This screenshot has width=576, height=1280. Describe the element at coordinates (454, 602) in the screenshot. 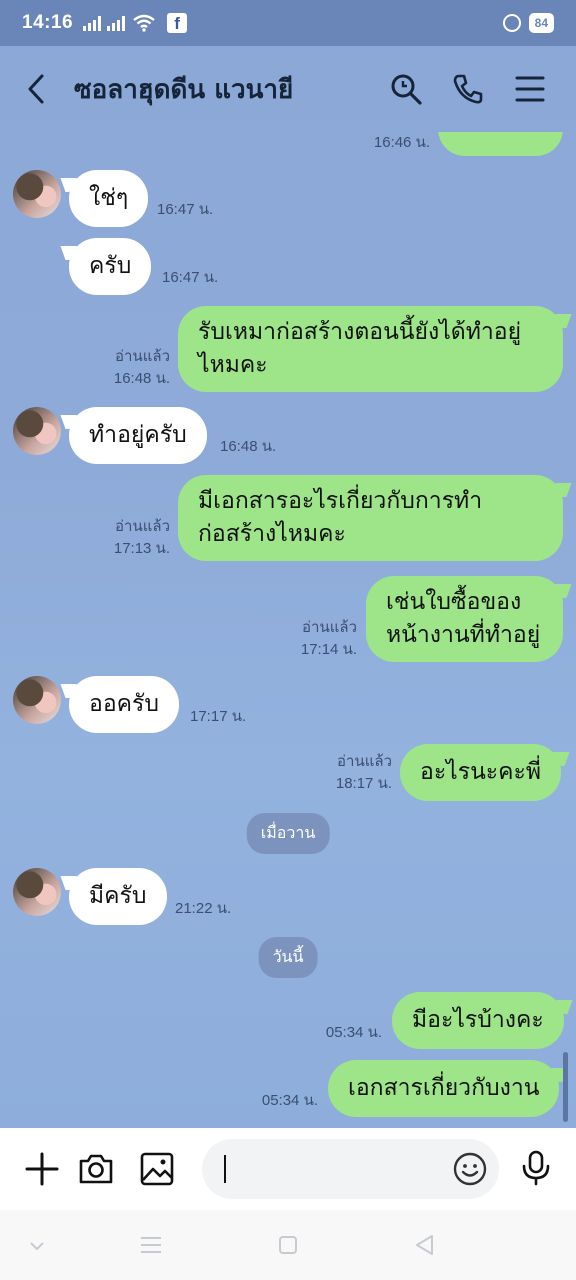

I see `message-line: เช่นใบซื้อของ` at that location.